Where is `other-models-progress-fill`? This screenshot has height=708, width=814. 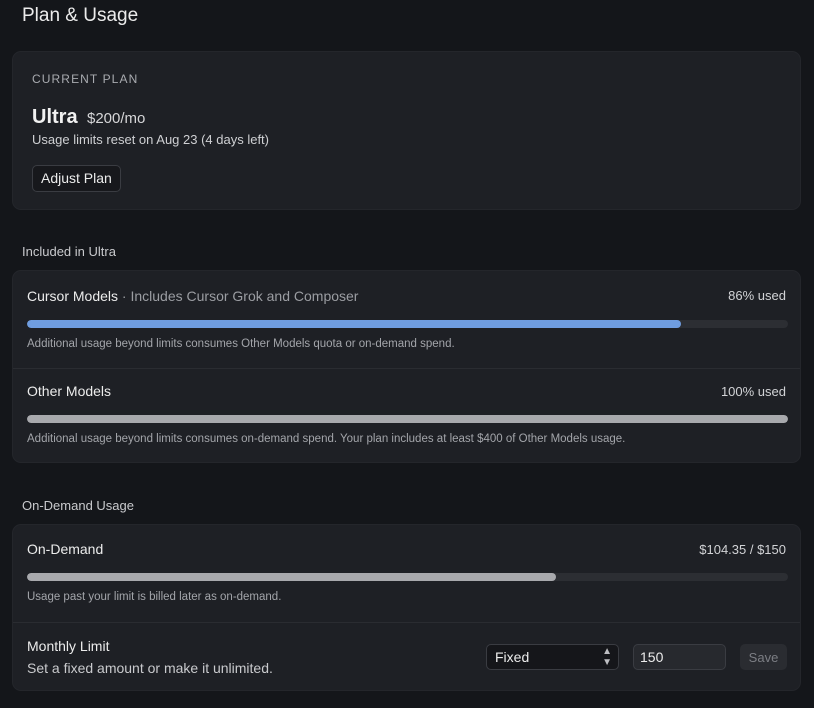 other-models-progress-fill is located at coordinates (407, 419).